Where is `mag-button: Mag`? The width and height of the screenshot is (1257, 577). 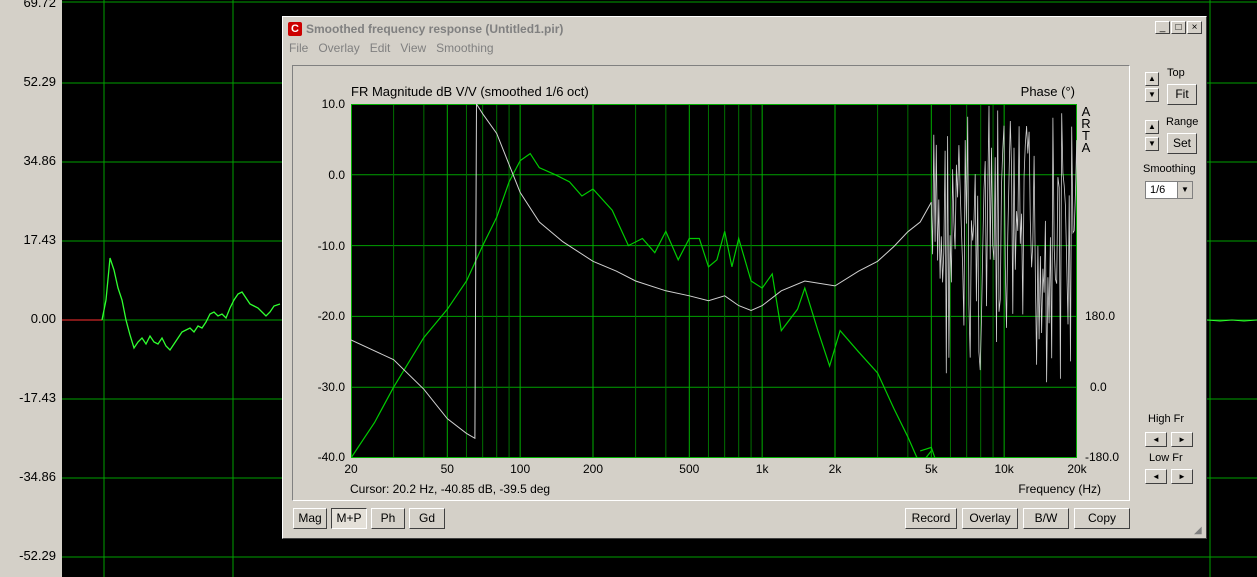 mag-button: Mag is located at coordinates (310, 518).